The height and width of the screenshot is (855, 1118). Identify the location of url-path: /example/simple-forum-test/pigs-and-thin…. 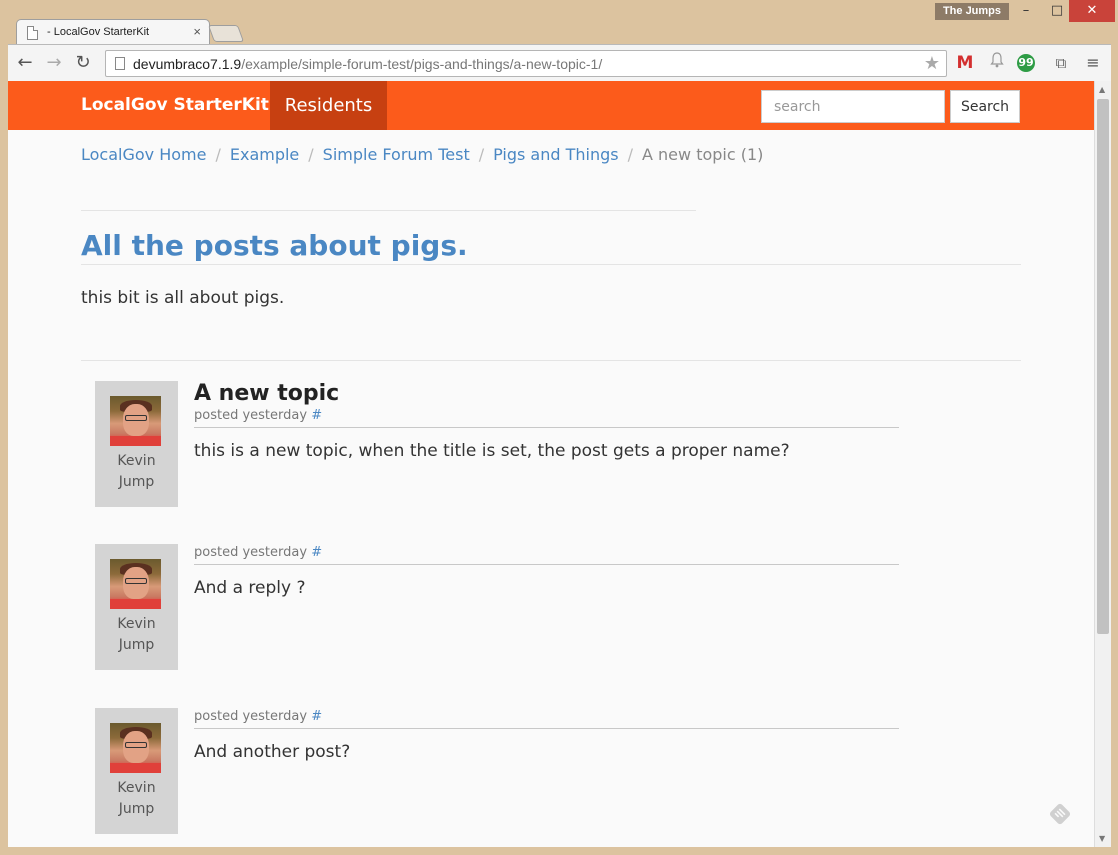
(422, 64).